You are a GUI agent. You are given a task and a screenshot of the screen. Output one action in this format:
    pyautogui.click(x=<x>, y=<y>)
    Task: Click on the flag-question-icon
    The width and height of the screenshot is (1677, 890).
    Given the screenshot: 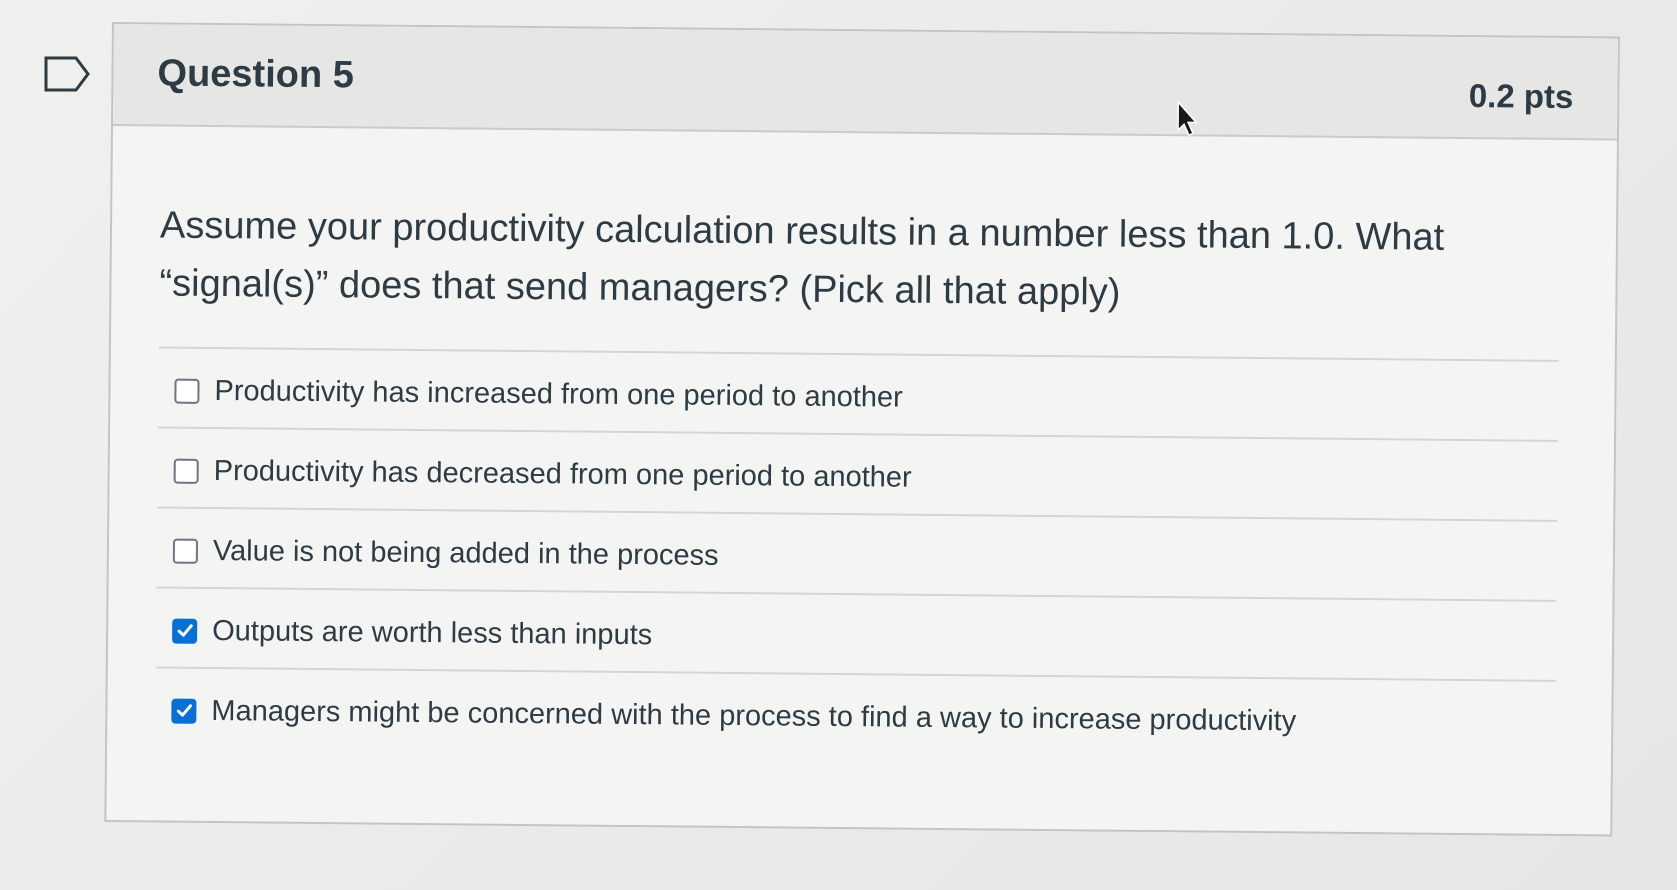 What is the action you would take?
    pyautogui.click(x=67, y=74)
    